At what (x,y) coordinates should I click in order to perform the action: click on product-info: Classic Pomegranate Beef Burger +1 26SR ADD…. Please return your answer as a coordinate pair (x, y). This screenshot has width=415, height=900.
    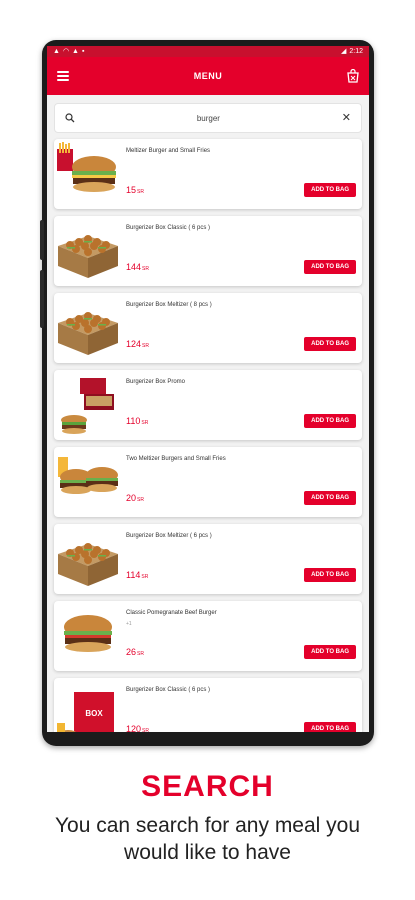
    Looking at the image, I should click on (242, 636).